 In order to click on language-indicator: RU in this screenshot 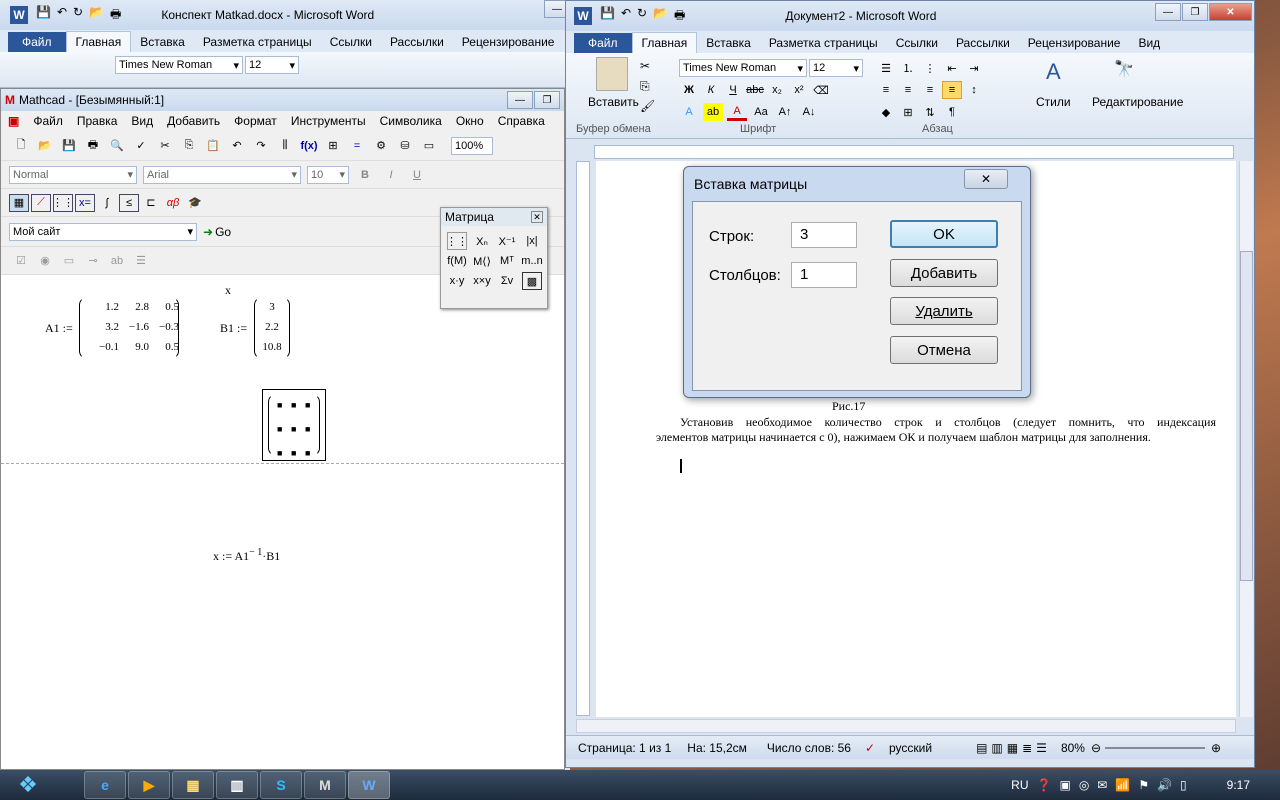, I will do `click(1019, 785)`.